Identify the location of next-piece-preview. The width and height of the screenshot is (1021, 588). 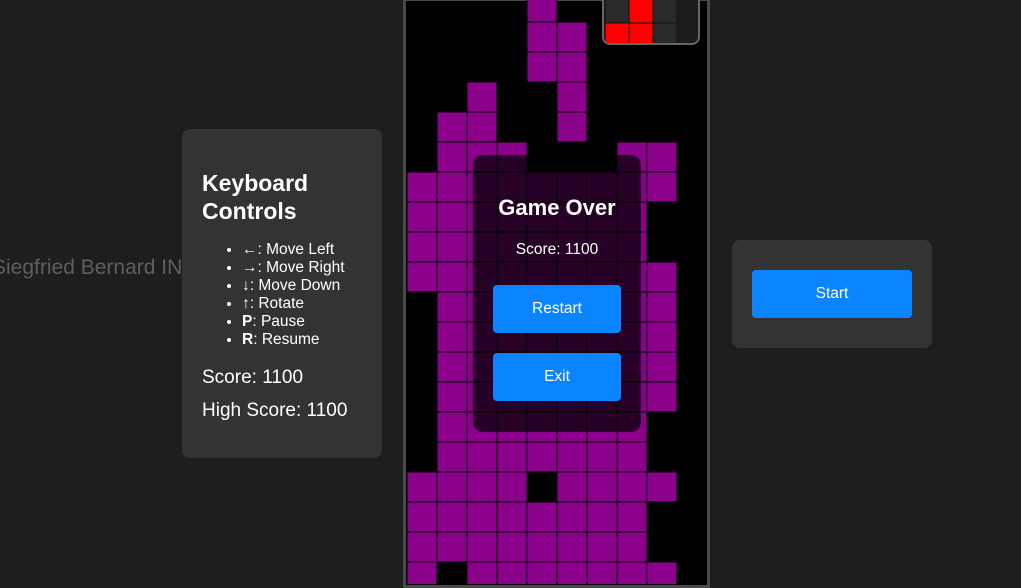
(651, 22).